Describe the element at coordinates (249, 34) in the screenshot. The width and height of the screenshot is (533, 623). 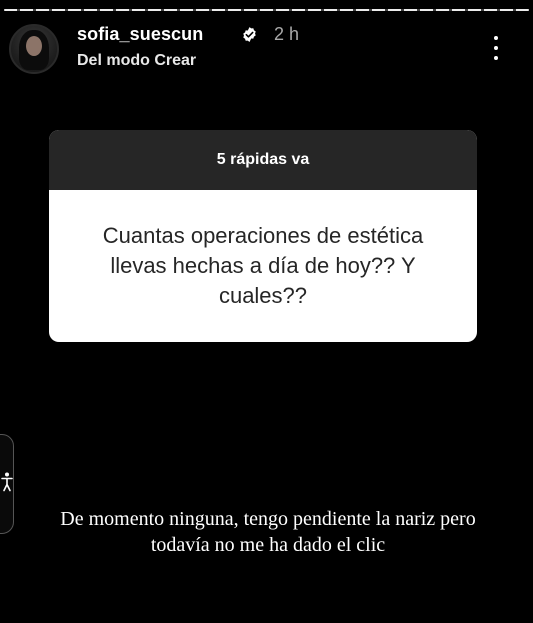
I see `verified-badge-icon` at that location.